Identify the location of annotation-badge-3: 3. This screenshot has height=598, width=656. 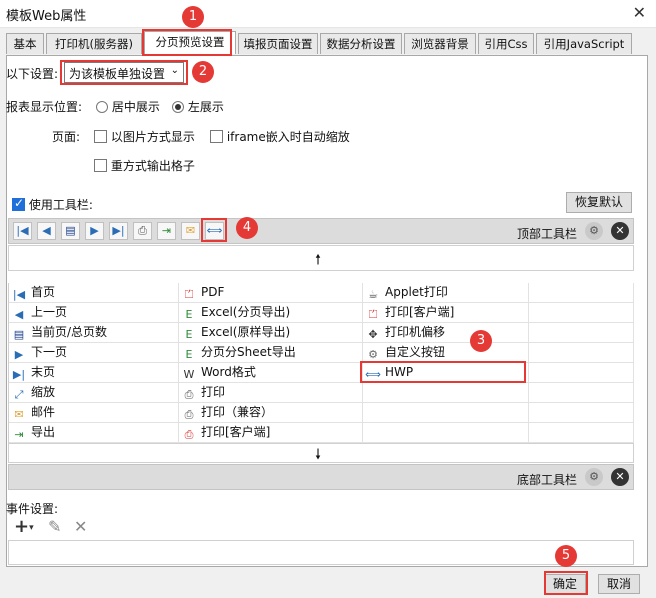
(481, 341).